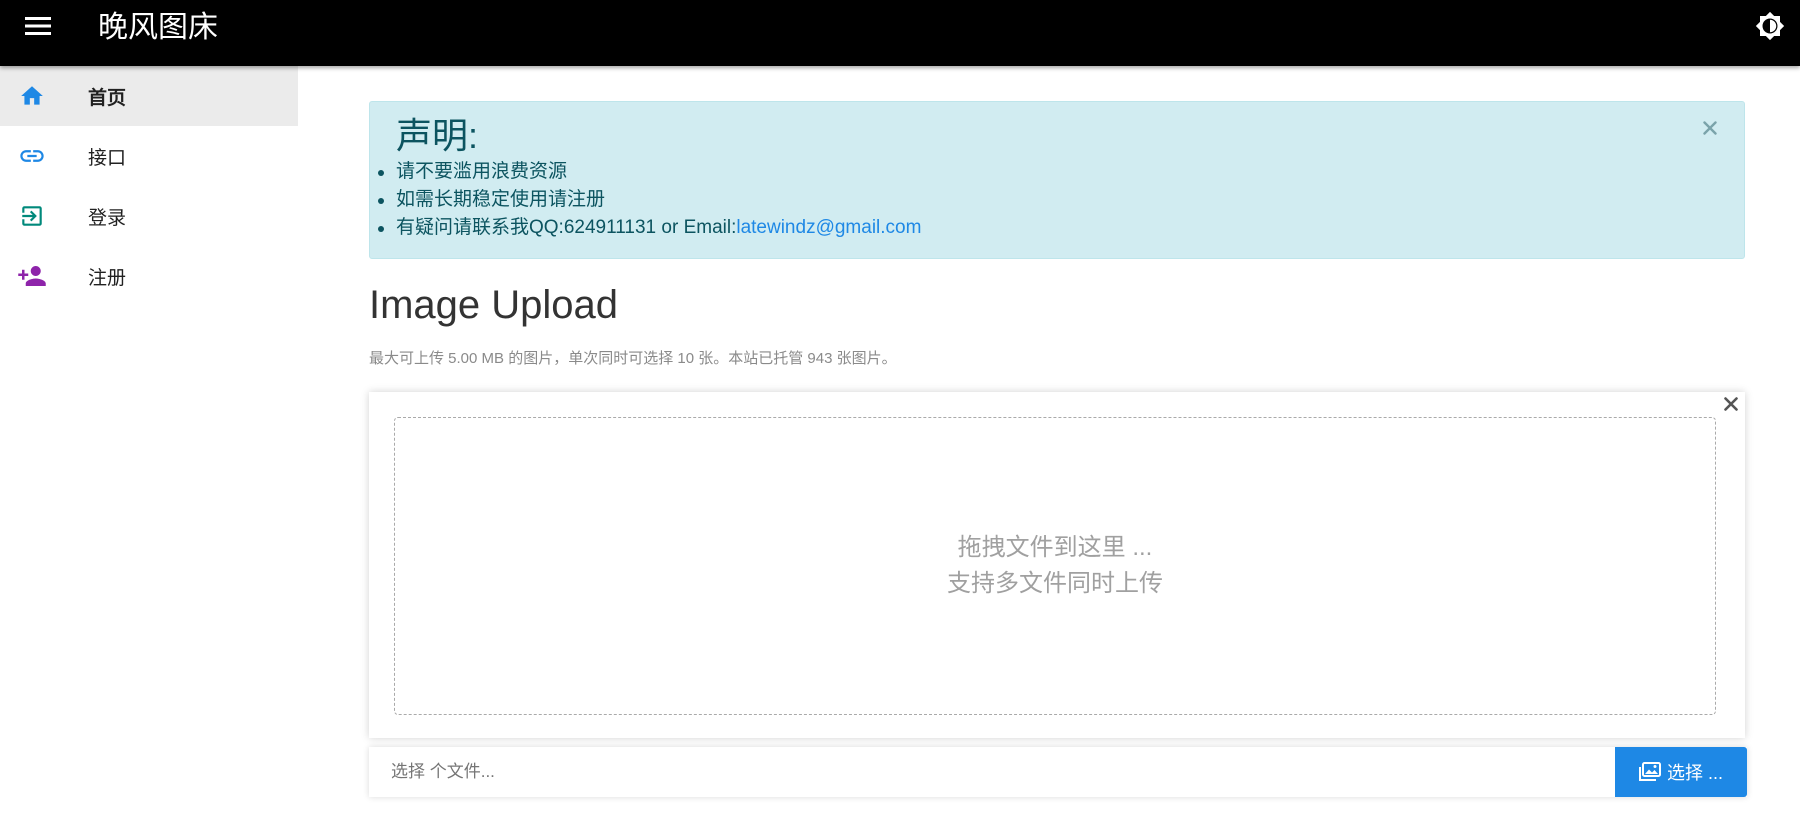 The width and height of the screenshot is (1800, 838). I want to click on brightness-icon, so click(1770, 28).